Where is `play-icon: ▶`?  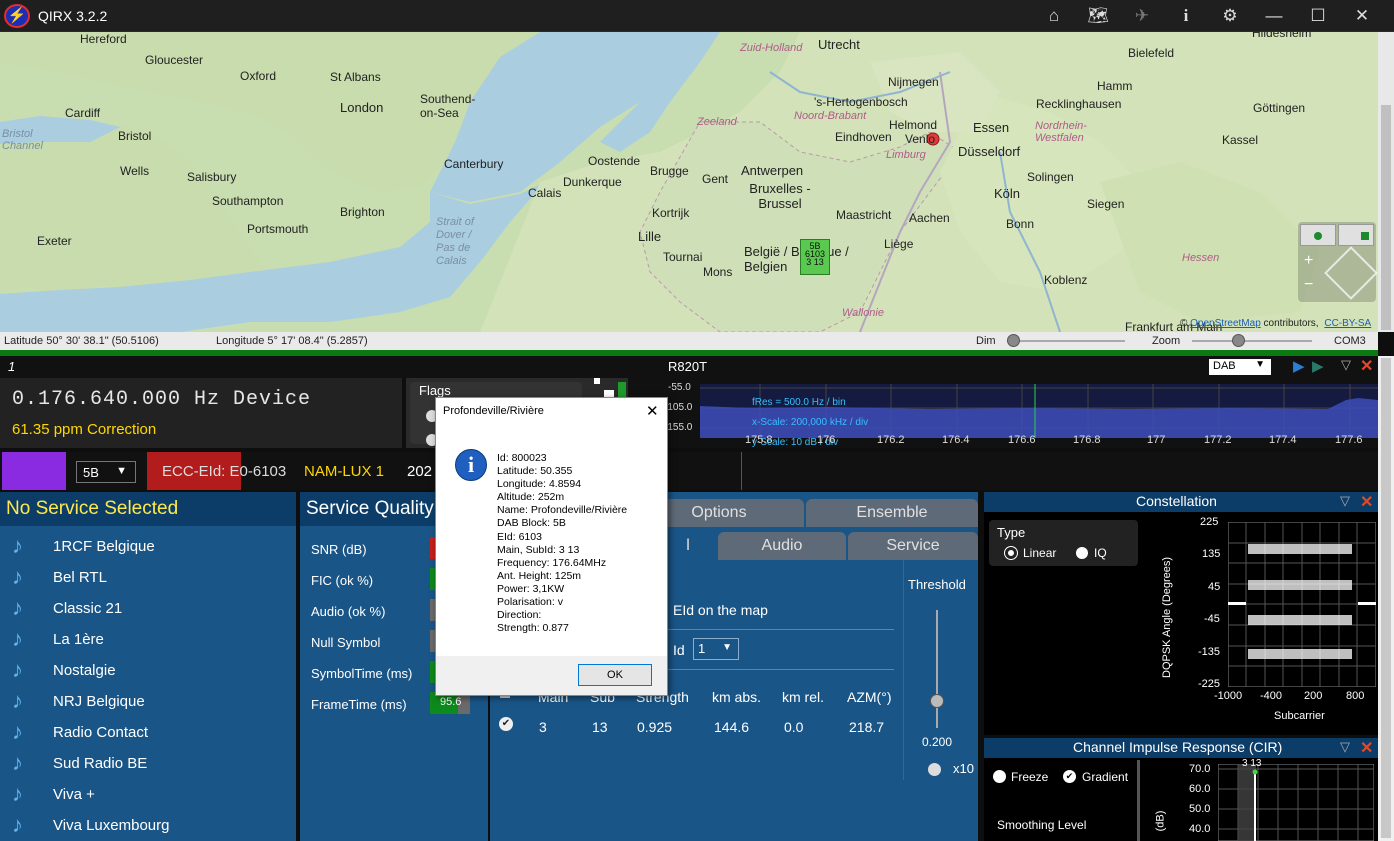 play-icon: ▶ is located at coordinates (1299, 366).